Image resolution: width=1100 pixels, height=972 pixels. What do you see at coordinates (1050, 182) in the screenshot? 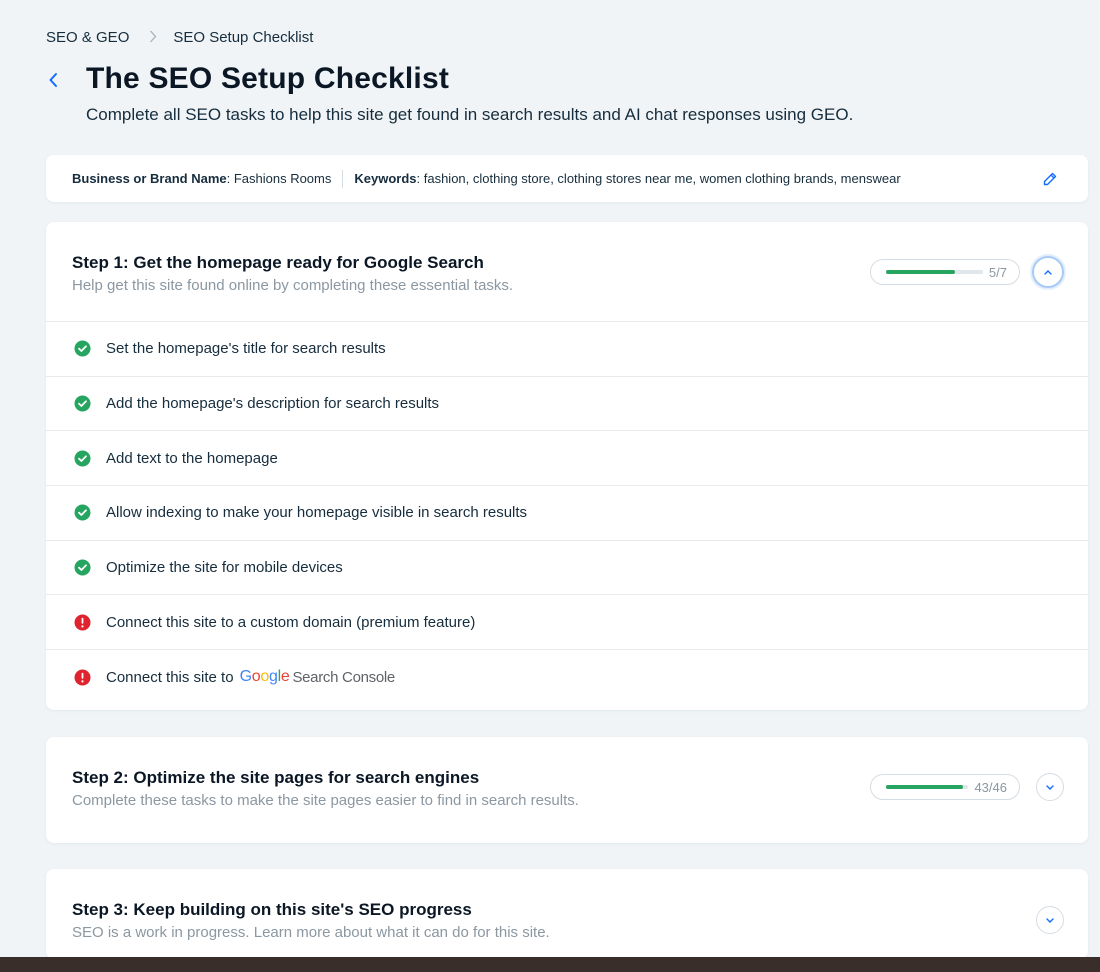
I see `pencil-icon` at bounding box center [1050, 182].